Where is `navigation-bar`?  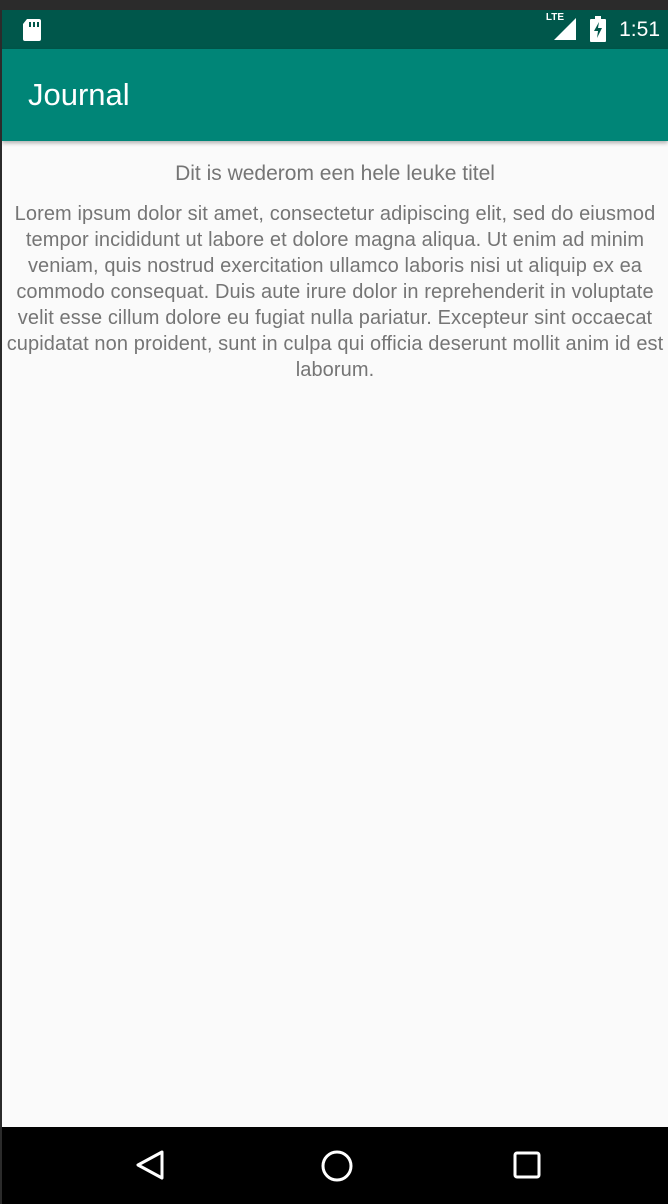 navigation-bar is located at coordinates (335, 1165).